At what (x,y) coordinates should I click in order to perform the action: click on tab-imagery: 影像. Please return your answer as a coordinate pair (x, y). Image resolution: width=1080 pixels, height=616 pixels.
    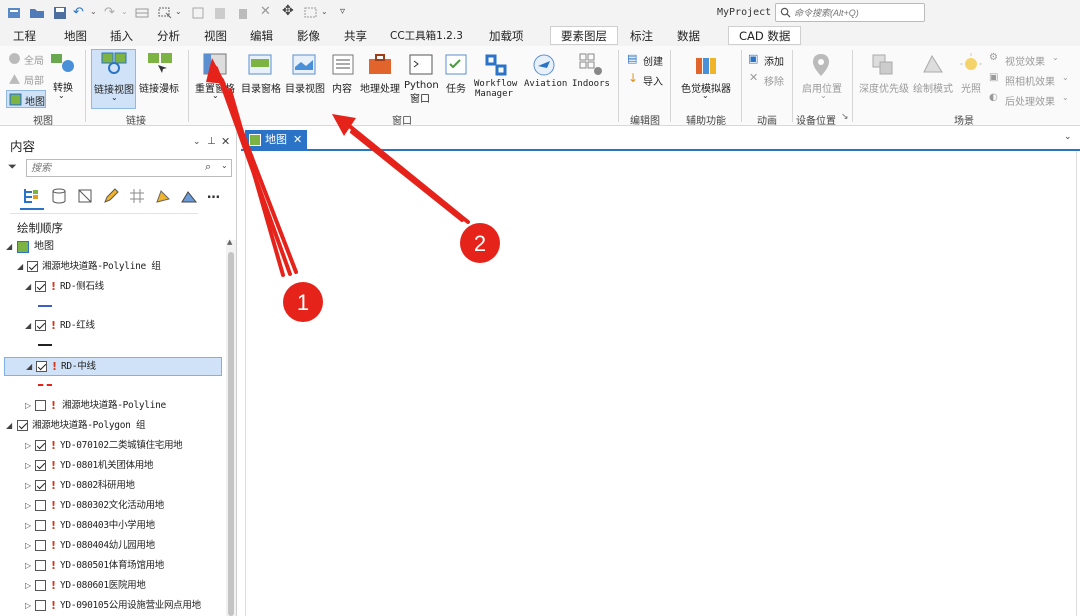
    Looking at the image, I should click on (308, 36).